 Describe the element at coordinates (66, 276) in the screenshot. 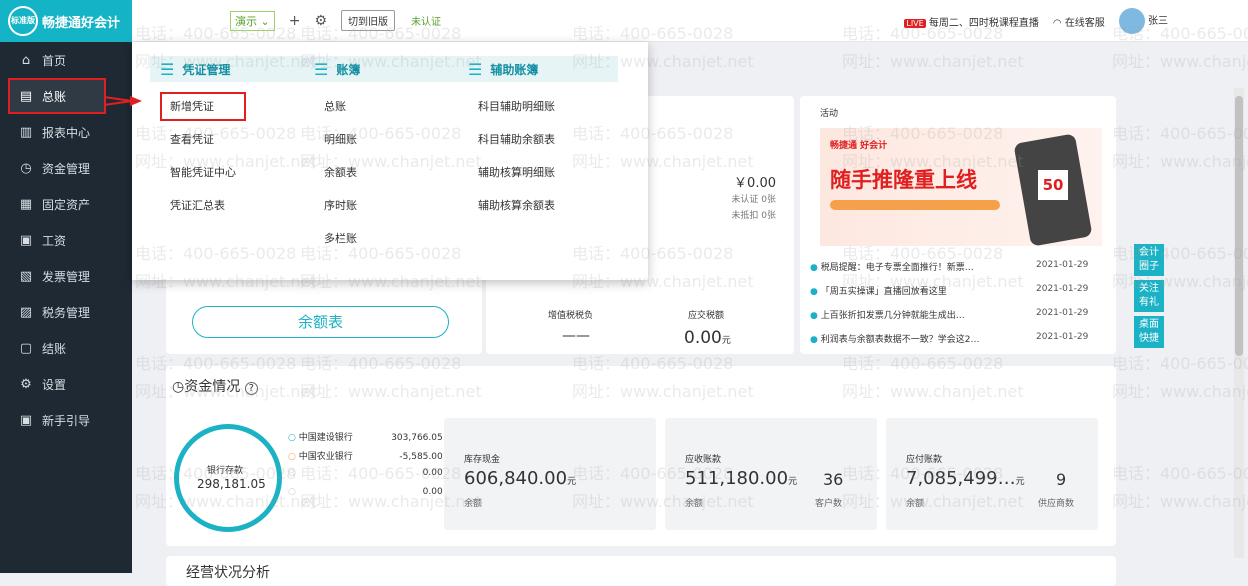

I see `sidebar-item-6: ▧ 发票管理` at that location.